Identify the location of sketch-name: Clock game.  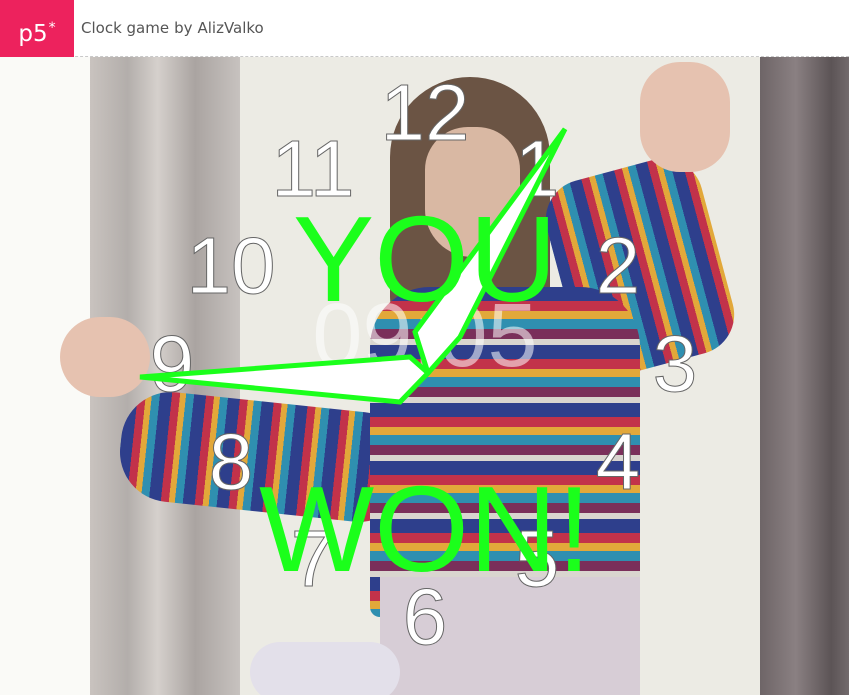
(125, 28).